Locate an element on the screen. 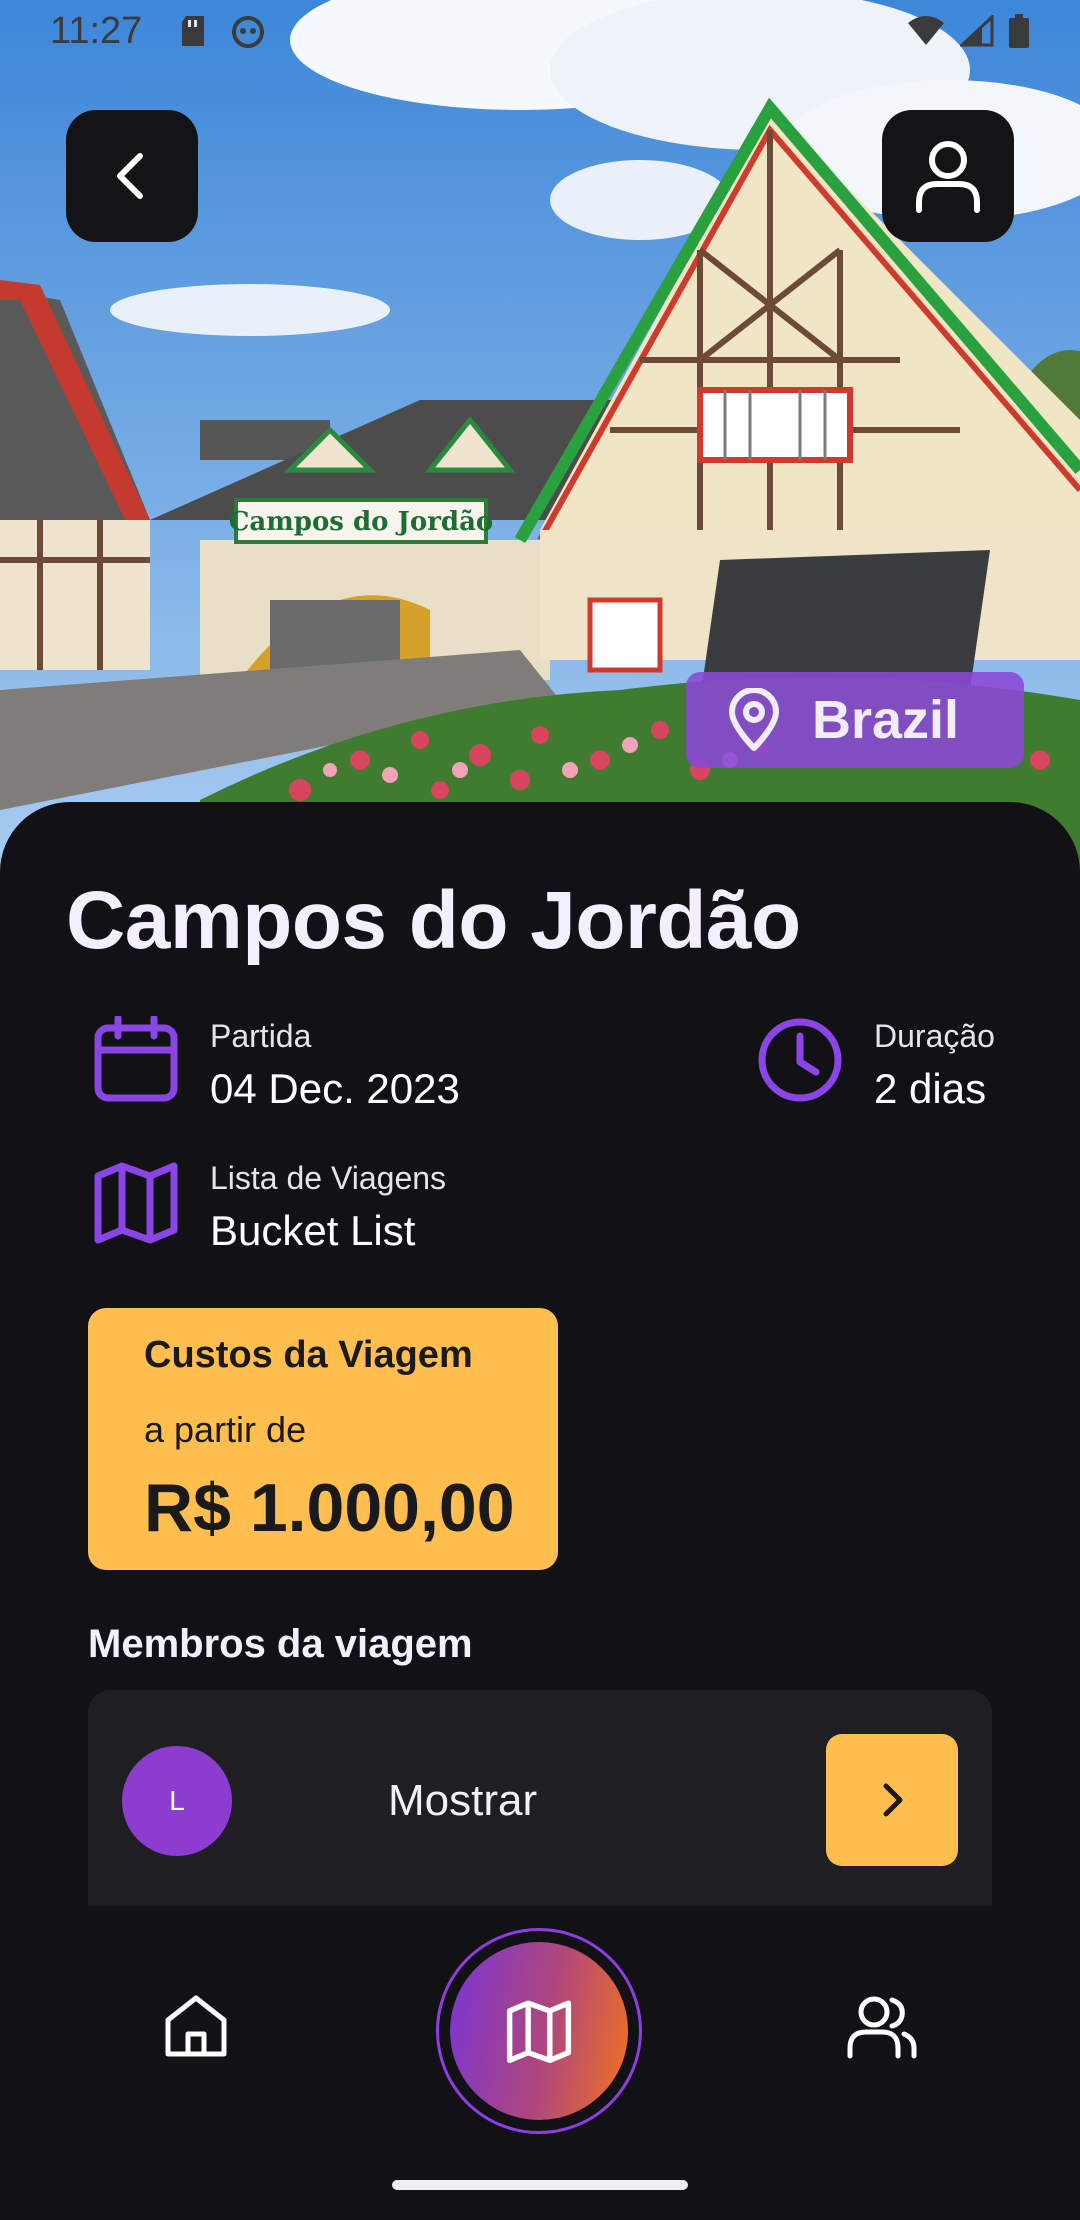 This screenshot has height=2220, width=1080. chevron-left-icon is located at coordinates (130, 176).